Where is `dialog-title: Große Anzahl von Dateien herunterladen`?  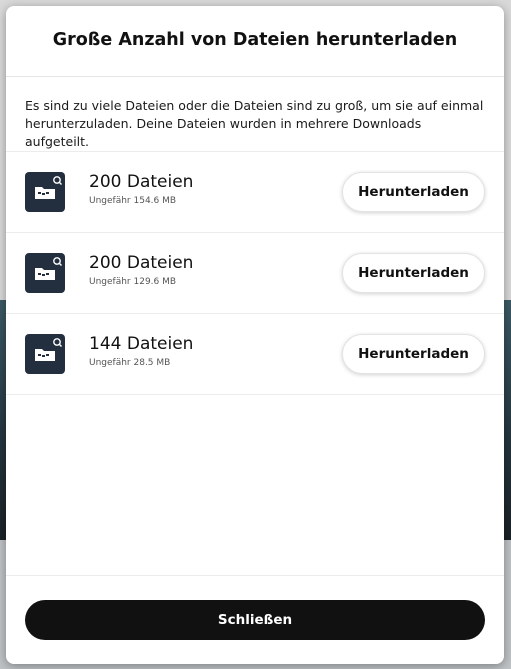 dialog-title: Große Anzahl von Dateien herunterladen is located at coordinates (255, 40).